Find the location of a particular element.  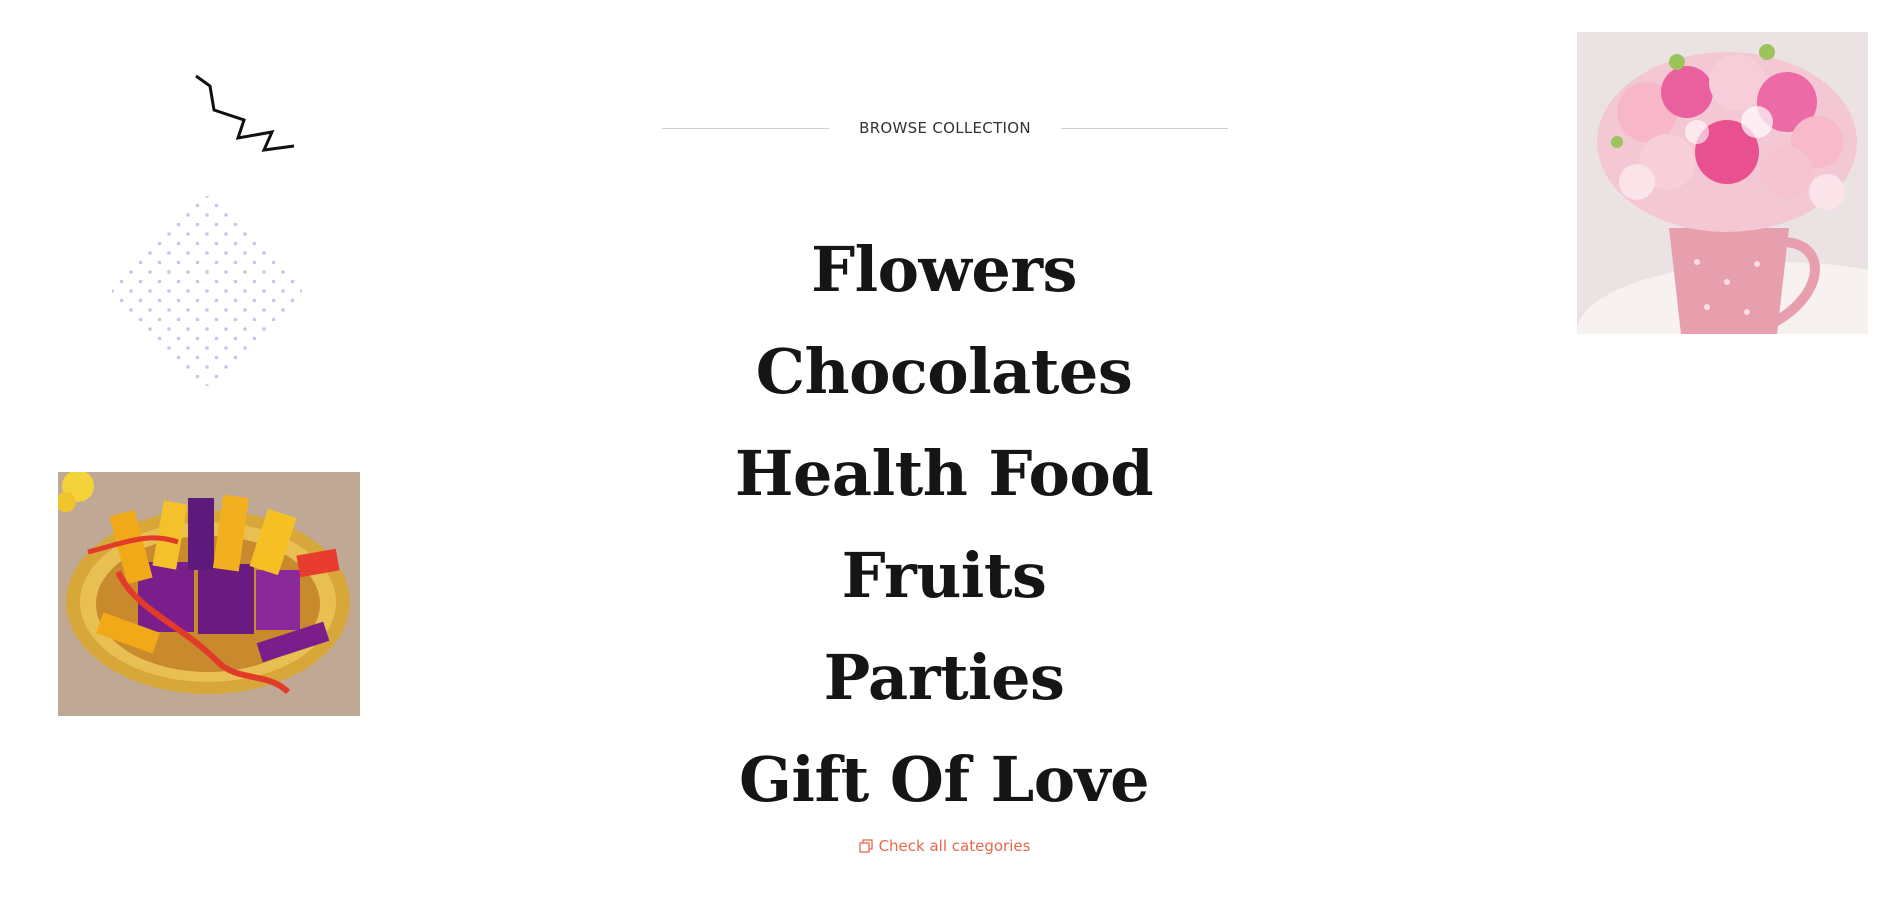

category-item: Parties is located at coordinates (944, 677).